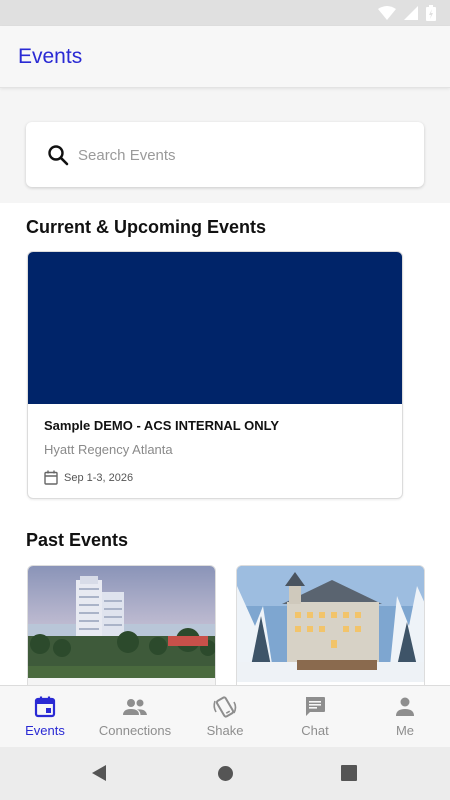  I want to click on person-icon, so click(405, 706).